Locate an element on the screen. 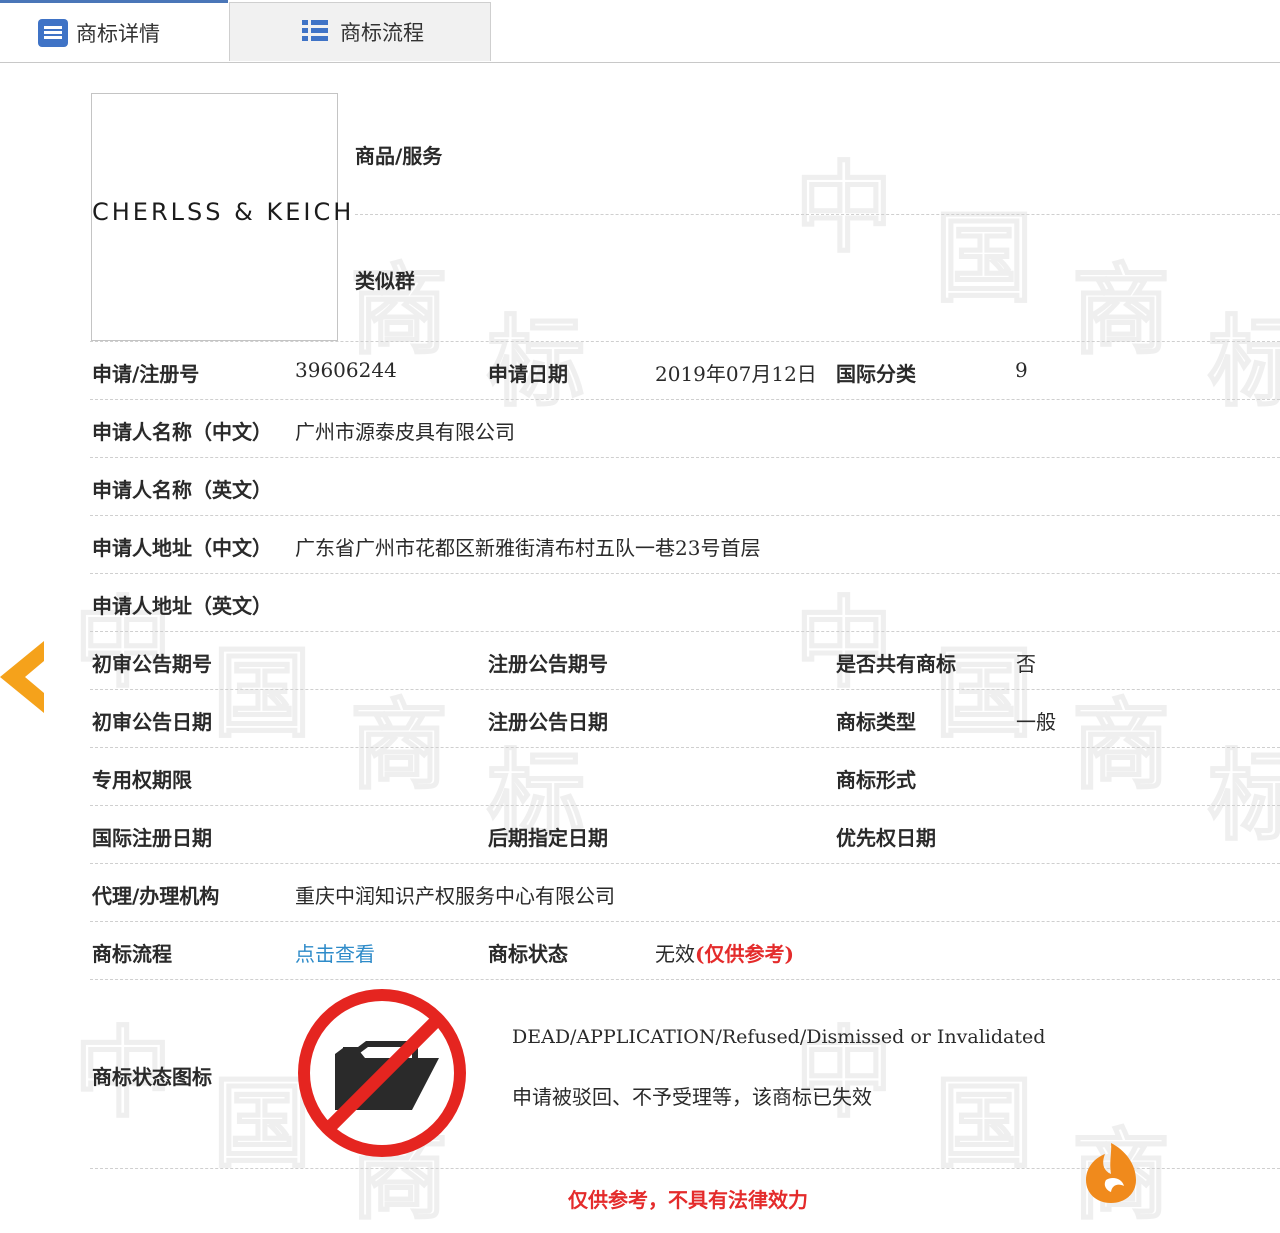 Image resolution: width=1280 pixels, height=1233 pixels. document-icon is located at coordinates (53, 32).